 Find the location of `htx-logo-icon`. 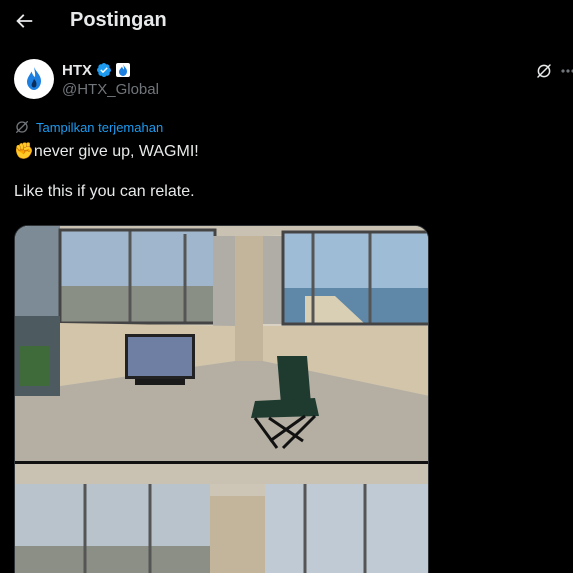

htx-logo-icon is located at coordinates (34, 78).